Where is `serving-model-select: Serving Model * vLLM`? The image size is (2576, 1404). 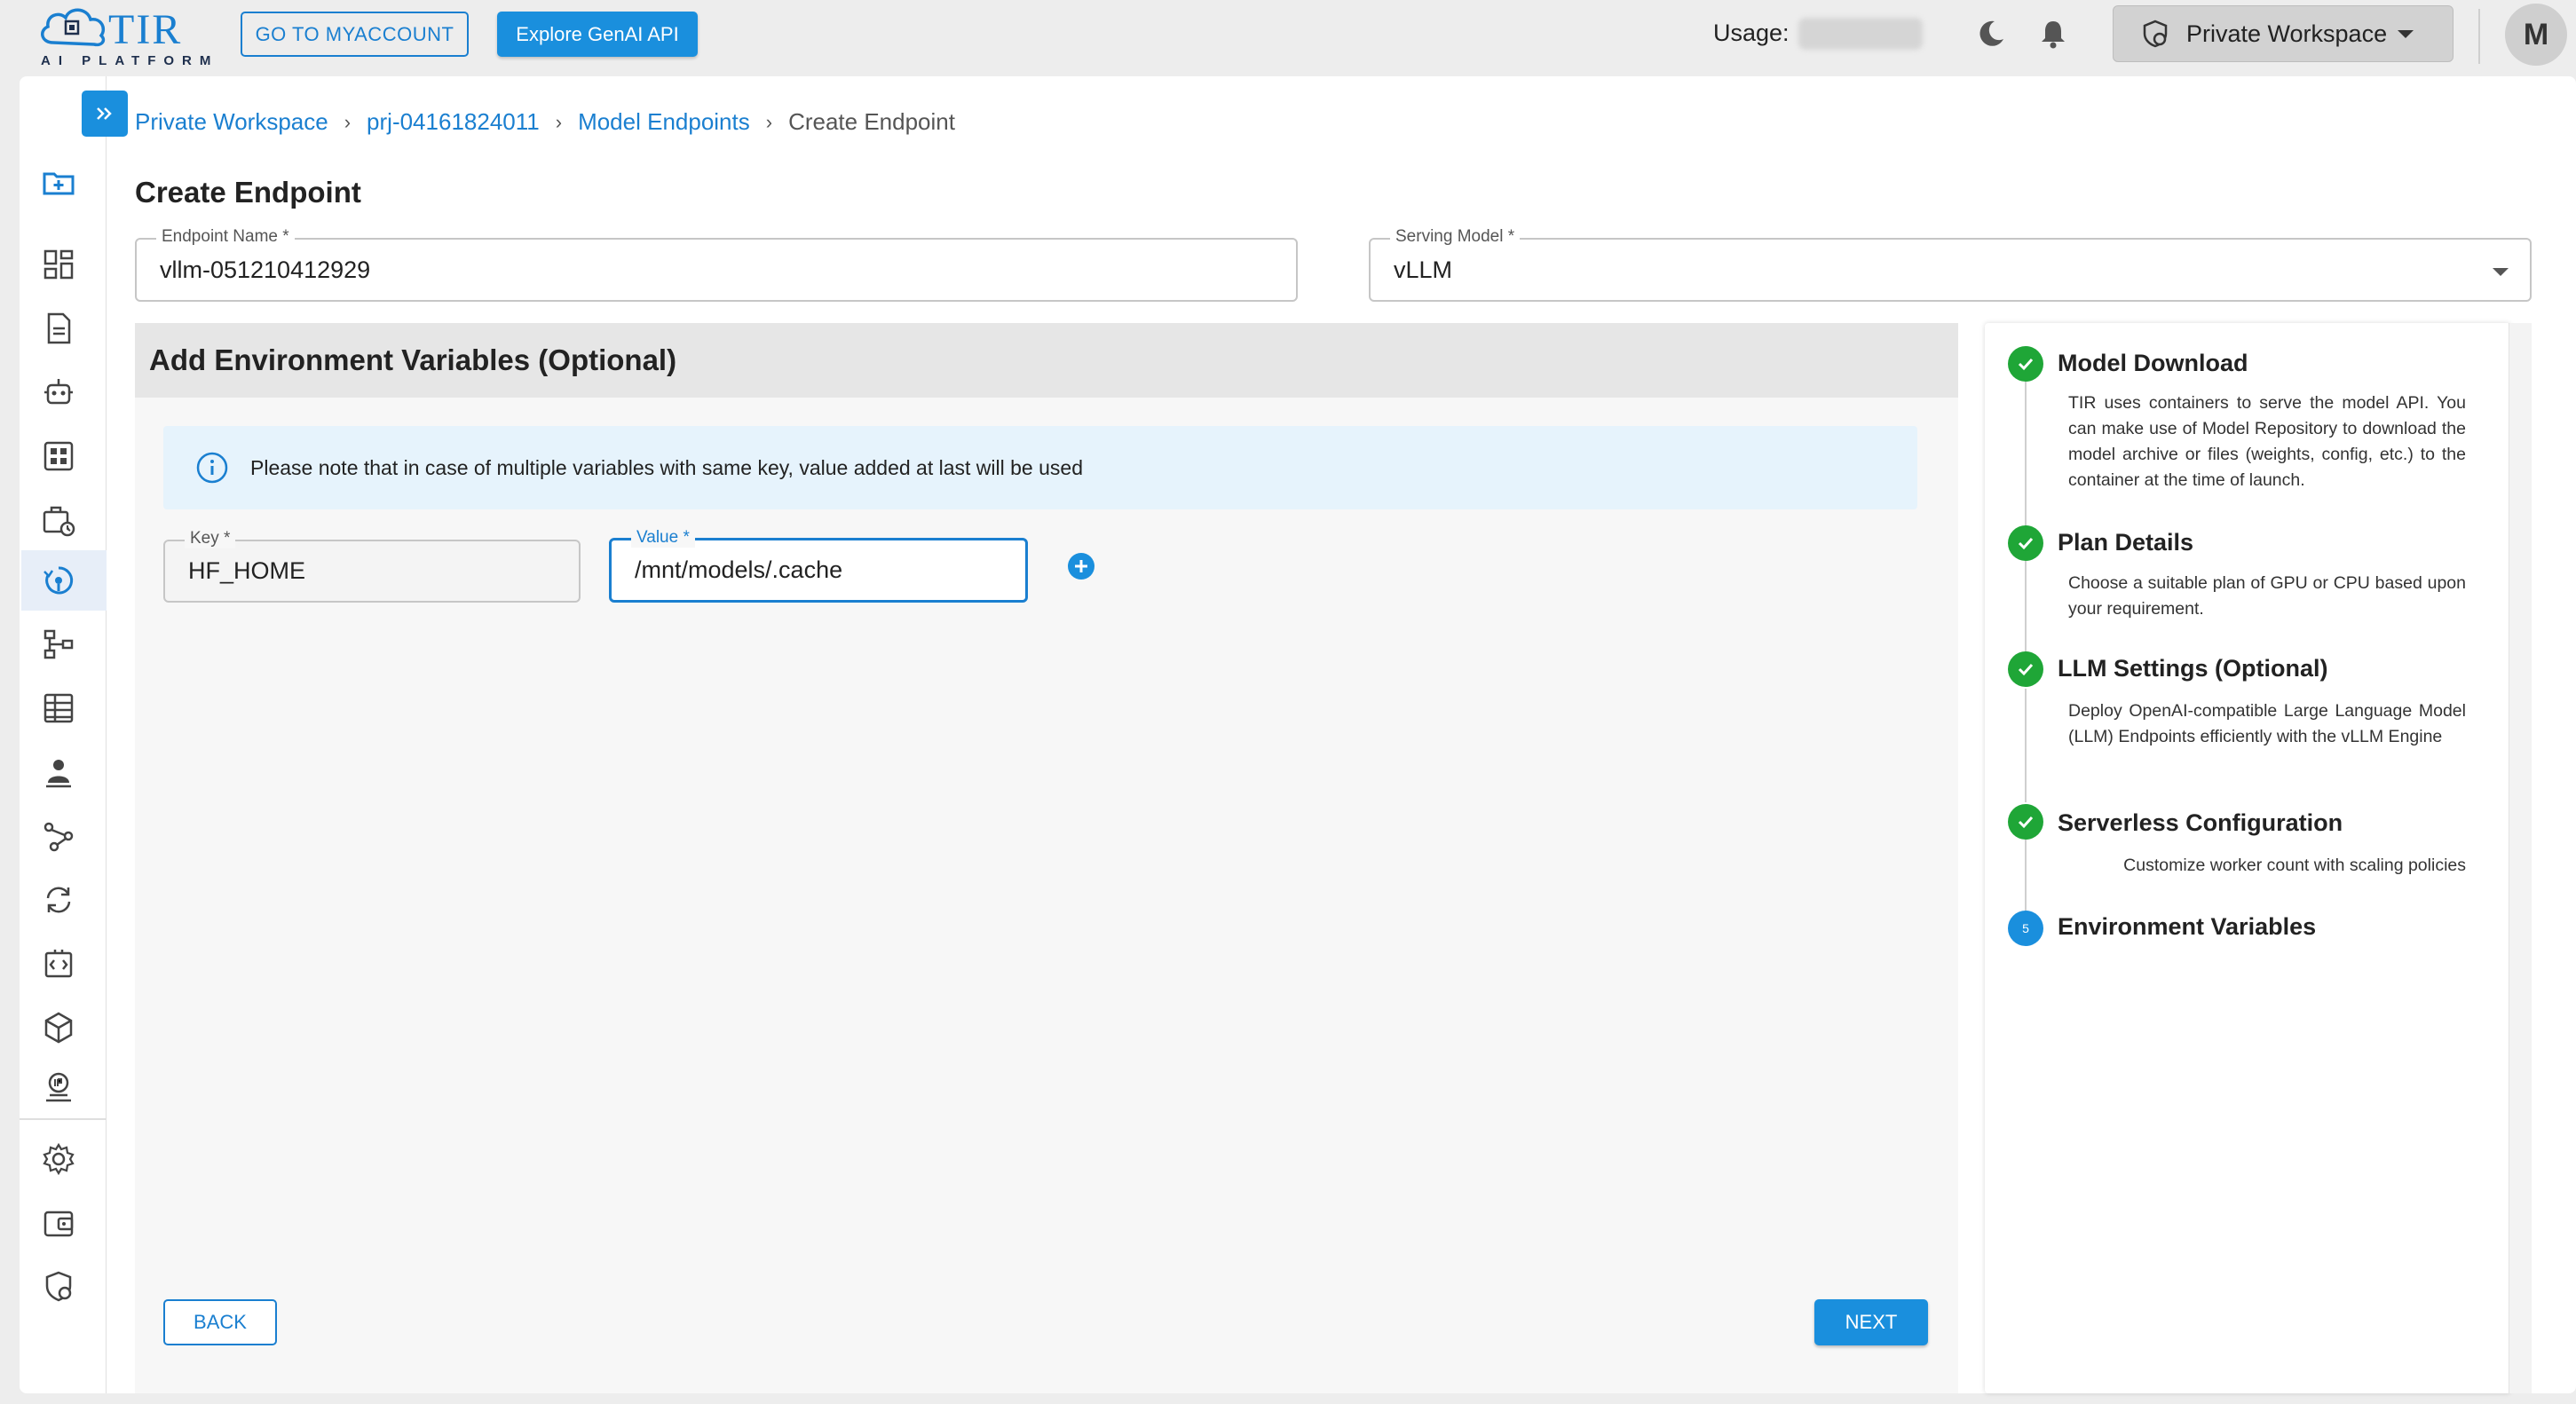
serving-model-select: Serving Model * vLLM is located at coordinates (1950, 265).